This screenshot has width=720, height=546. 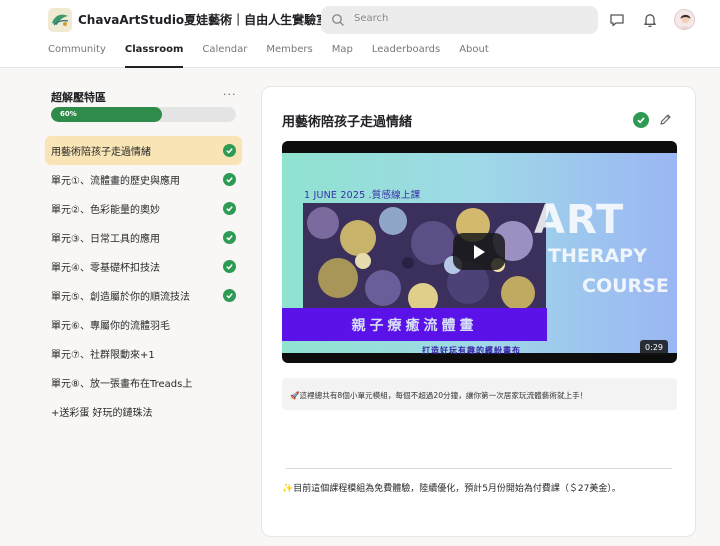 I want to click on community-logo, so click(x=60, y=20).